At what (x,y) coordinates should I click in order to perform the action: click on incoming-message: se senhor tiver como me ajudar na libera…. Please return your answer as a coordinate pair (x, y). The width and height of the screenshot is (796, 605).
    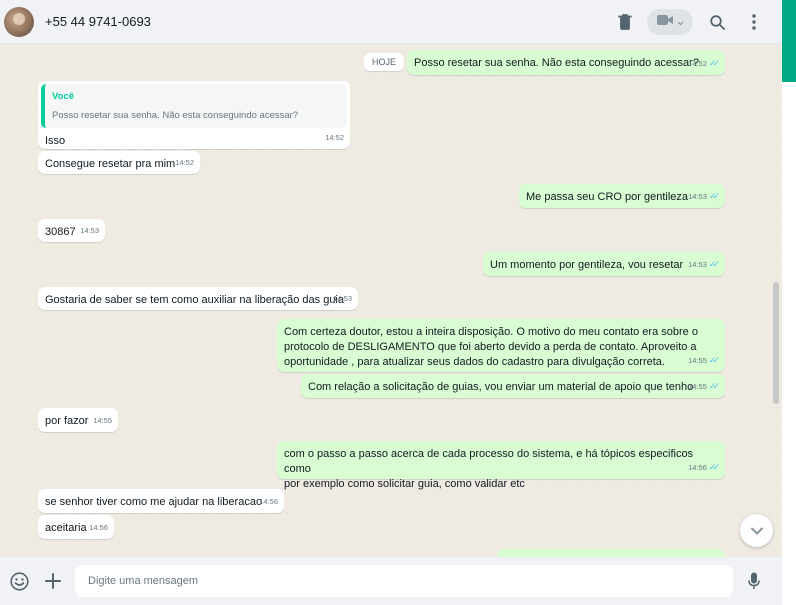
    Looking at the image, I should click on (161, 501).